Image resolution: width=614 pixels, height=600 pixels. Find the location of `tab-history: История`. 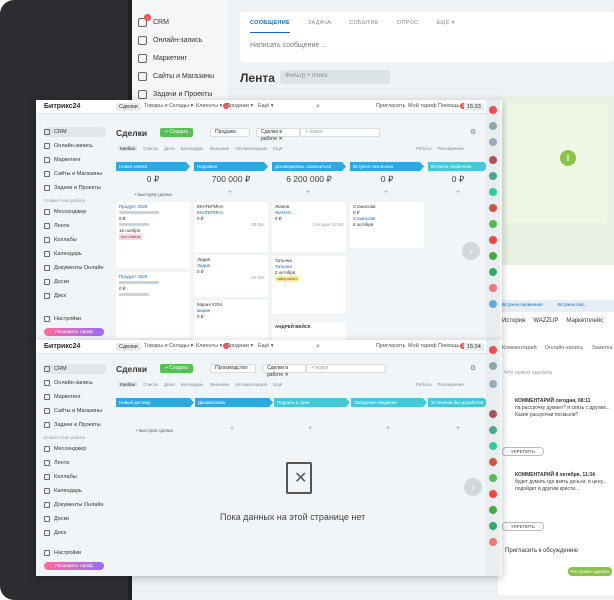

tab-history: История is located at coordinates (513, 321).